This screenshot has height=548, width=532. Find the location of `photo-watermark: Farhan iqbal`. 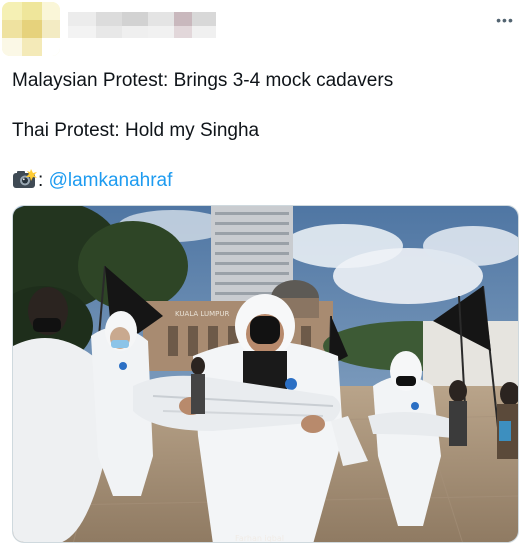

photo-watermark: Farhan iqbal is located at coordinates (259, 538).